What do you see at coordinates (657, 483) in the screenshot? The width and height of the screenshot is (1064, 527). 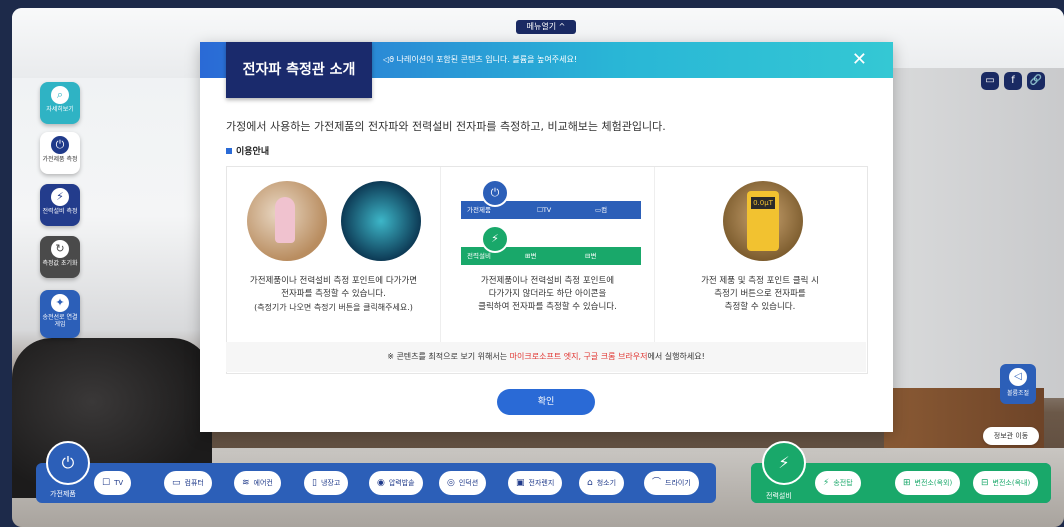 I see `dryer-icon: ⌒` at bounding box center [657, 483].